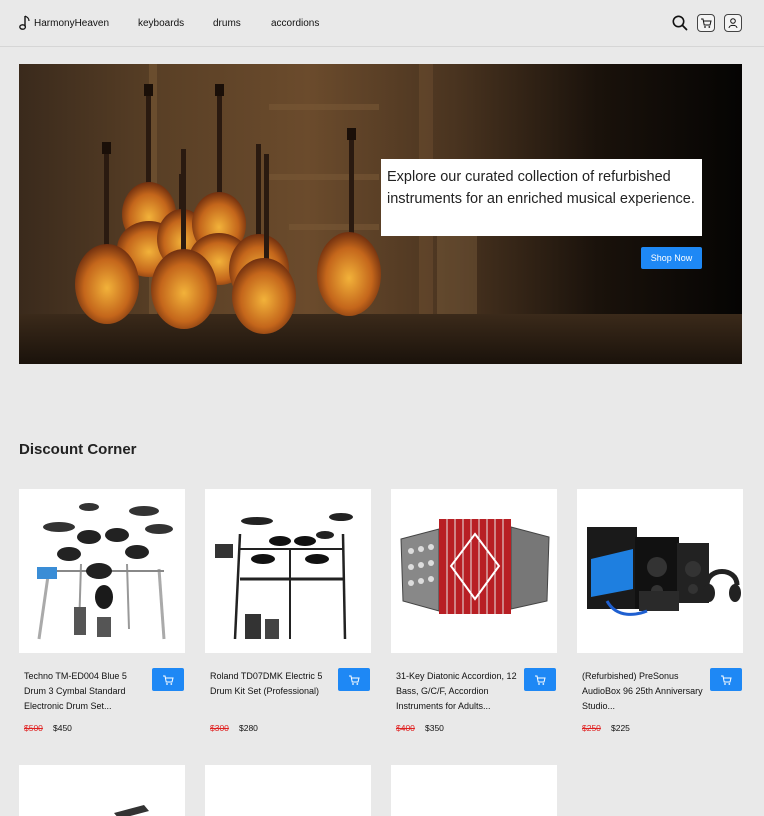 This screenshot has width=764, height=816. Describe the element at coordinates (161, 23) in the screenshot. I see `nav-keyboards: keyboards` at that location.